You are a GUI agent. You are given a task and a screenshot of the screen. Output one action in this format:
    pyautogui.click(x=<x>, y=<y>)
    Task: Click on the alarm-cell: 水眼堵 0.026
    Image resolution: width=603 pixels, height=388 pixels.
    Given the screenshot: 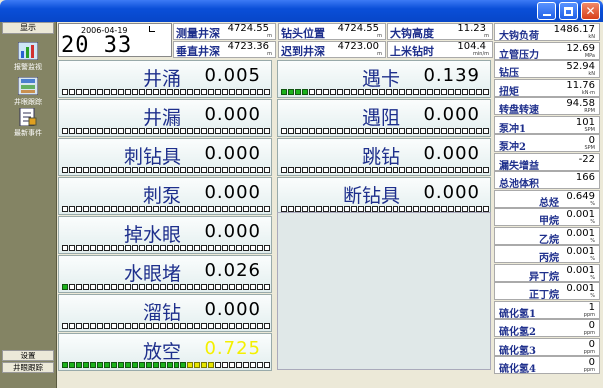 What is the action you would take?
    pyautogui.click(x=165, y=274)
    